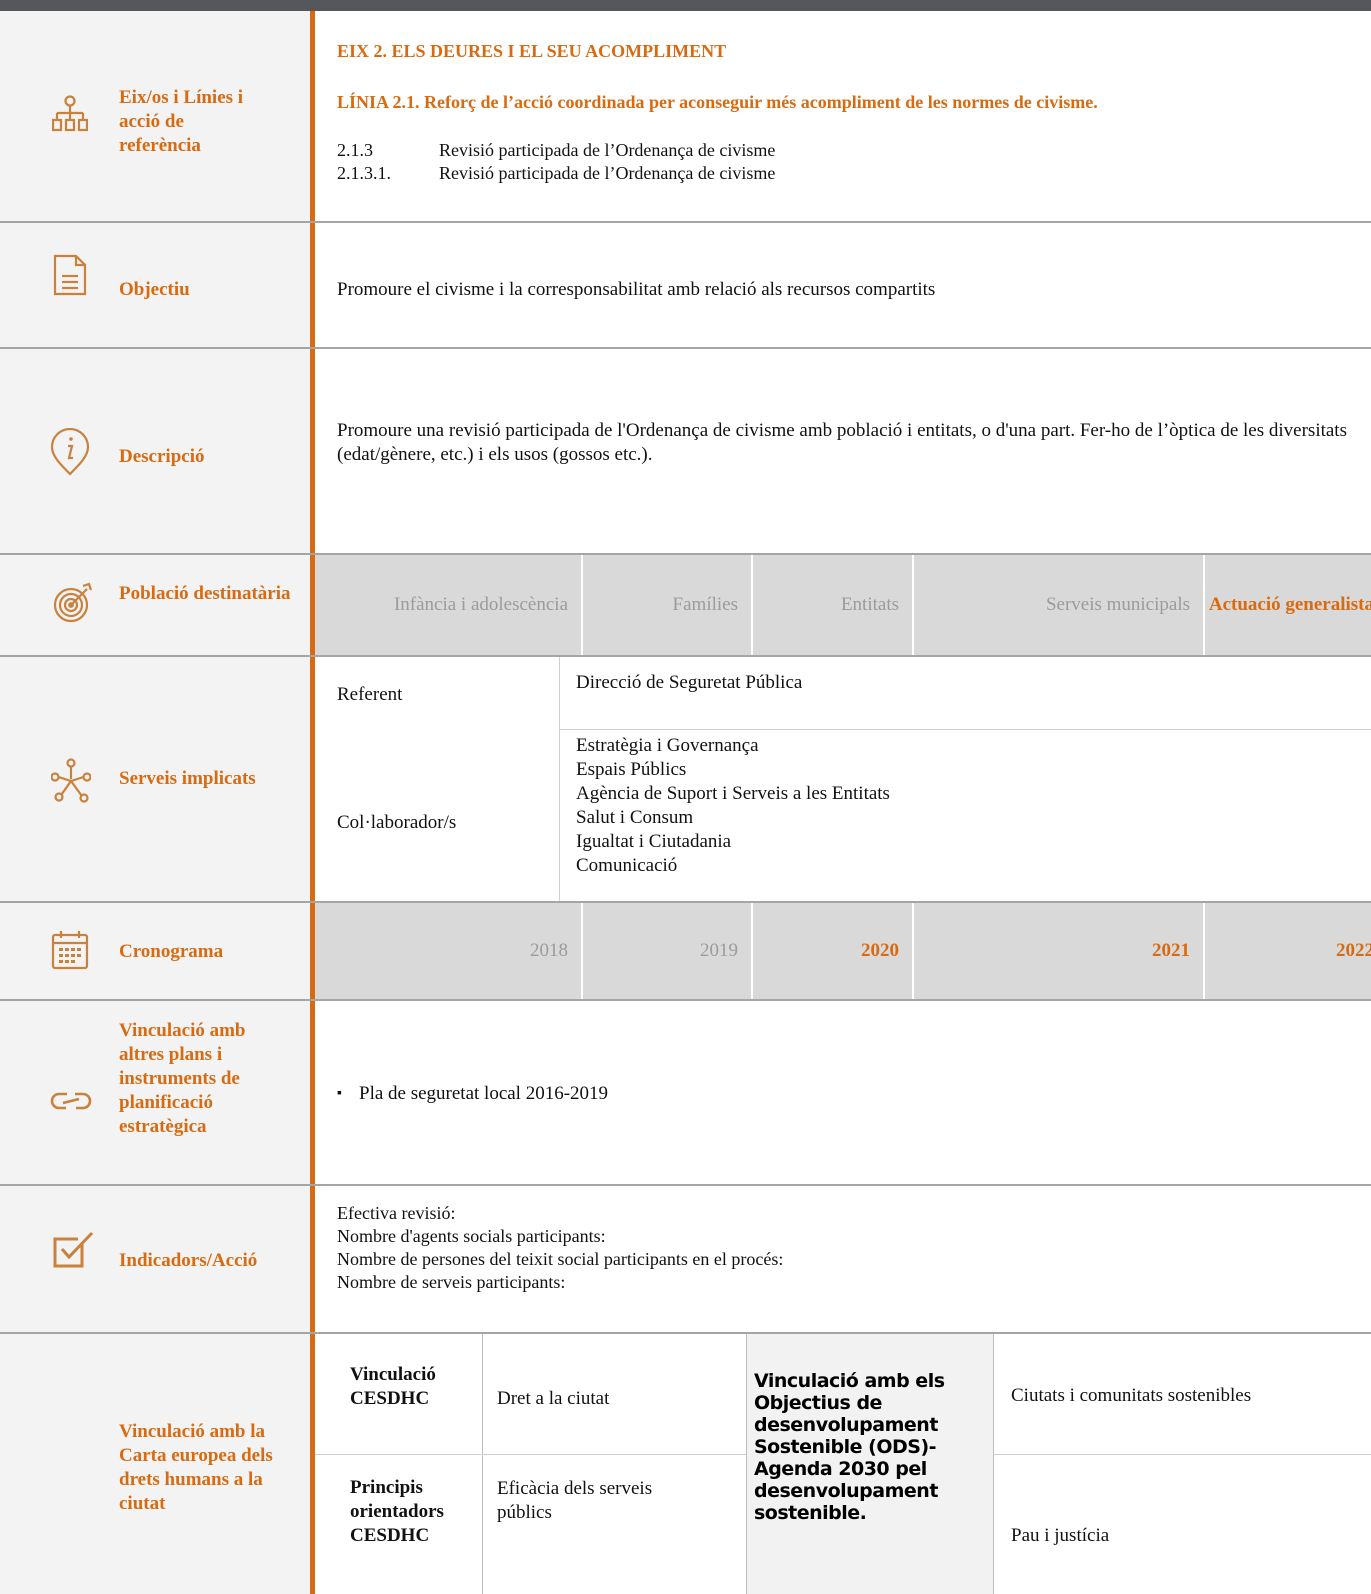  What do you see at coordinates (162, 456) in the screenshot?
I see `descripcio-label: Descripció` at bounding box center [162, 456].